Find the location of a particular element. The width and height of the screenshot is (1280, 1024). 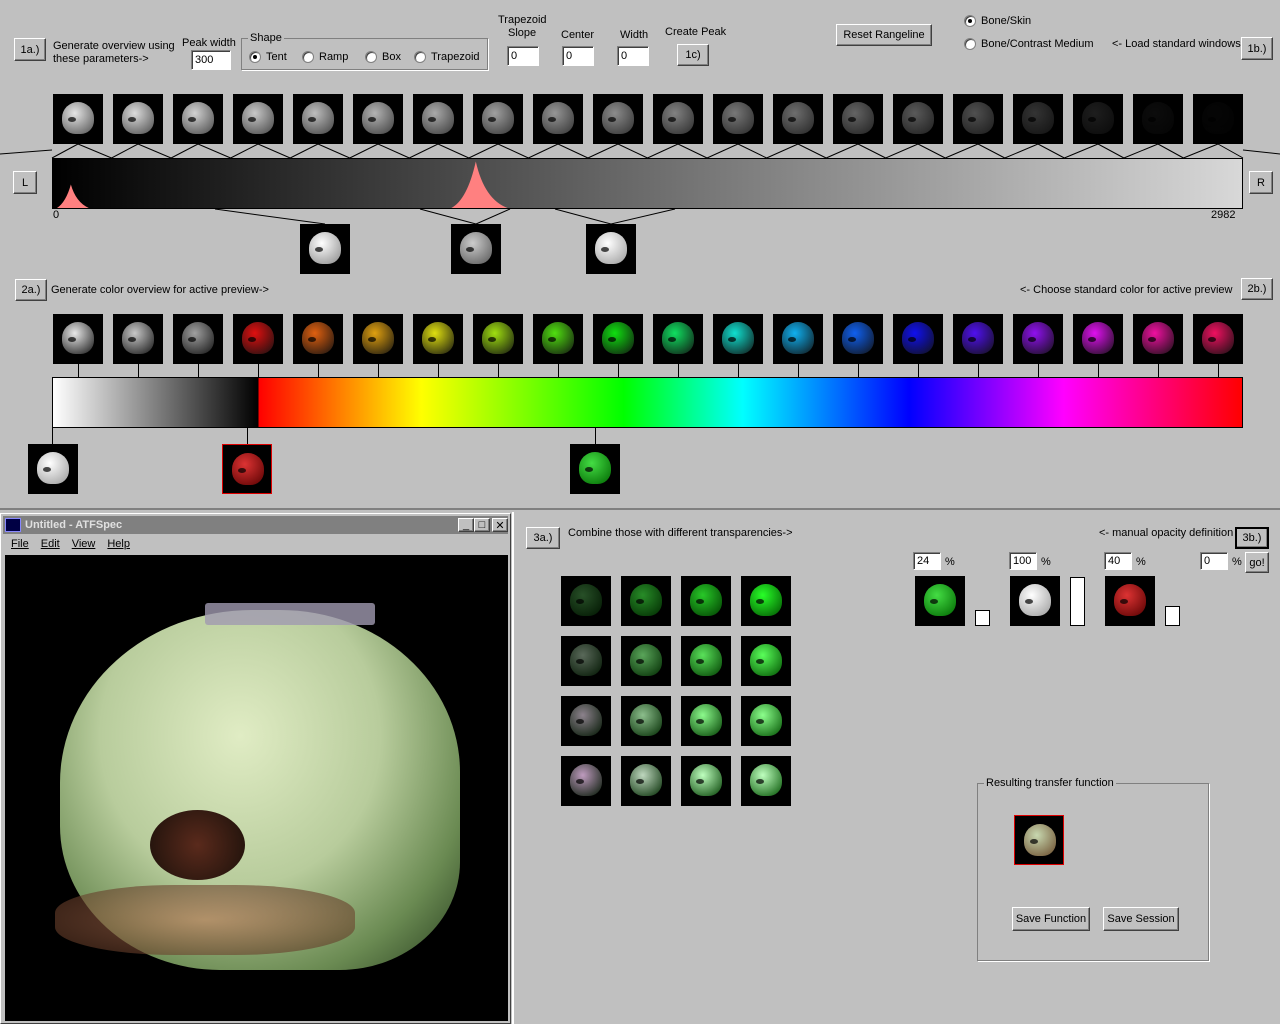

reset-rangeline-button: Reset Rangeline is located at coordinates (884, 35).